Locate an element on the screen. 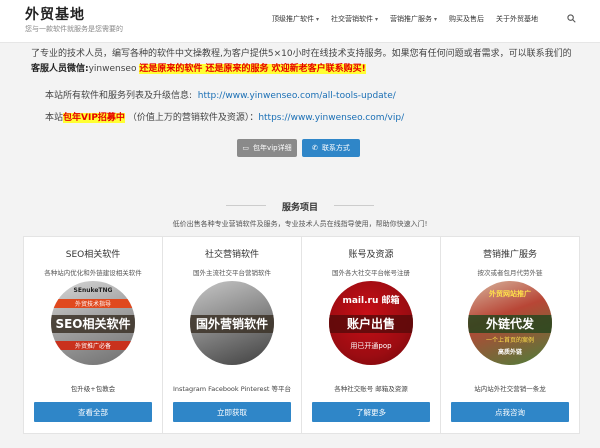  site-logo: 外贸基地 您与一款软件就服务是您需要的 is located at coordinates (74, 20).